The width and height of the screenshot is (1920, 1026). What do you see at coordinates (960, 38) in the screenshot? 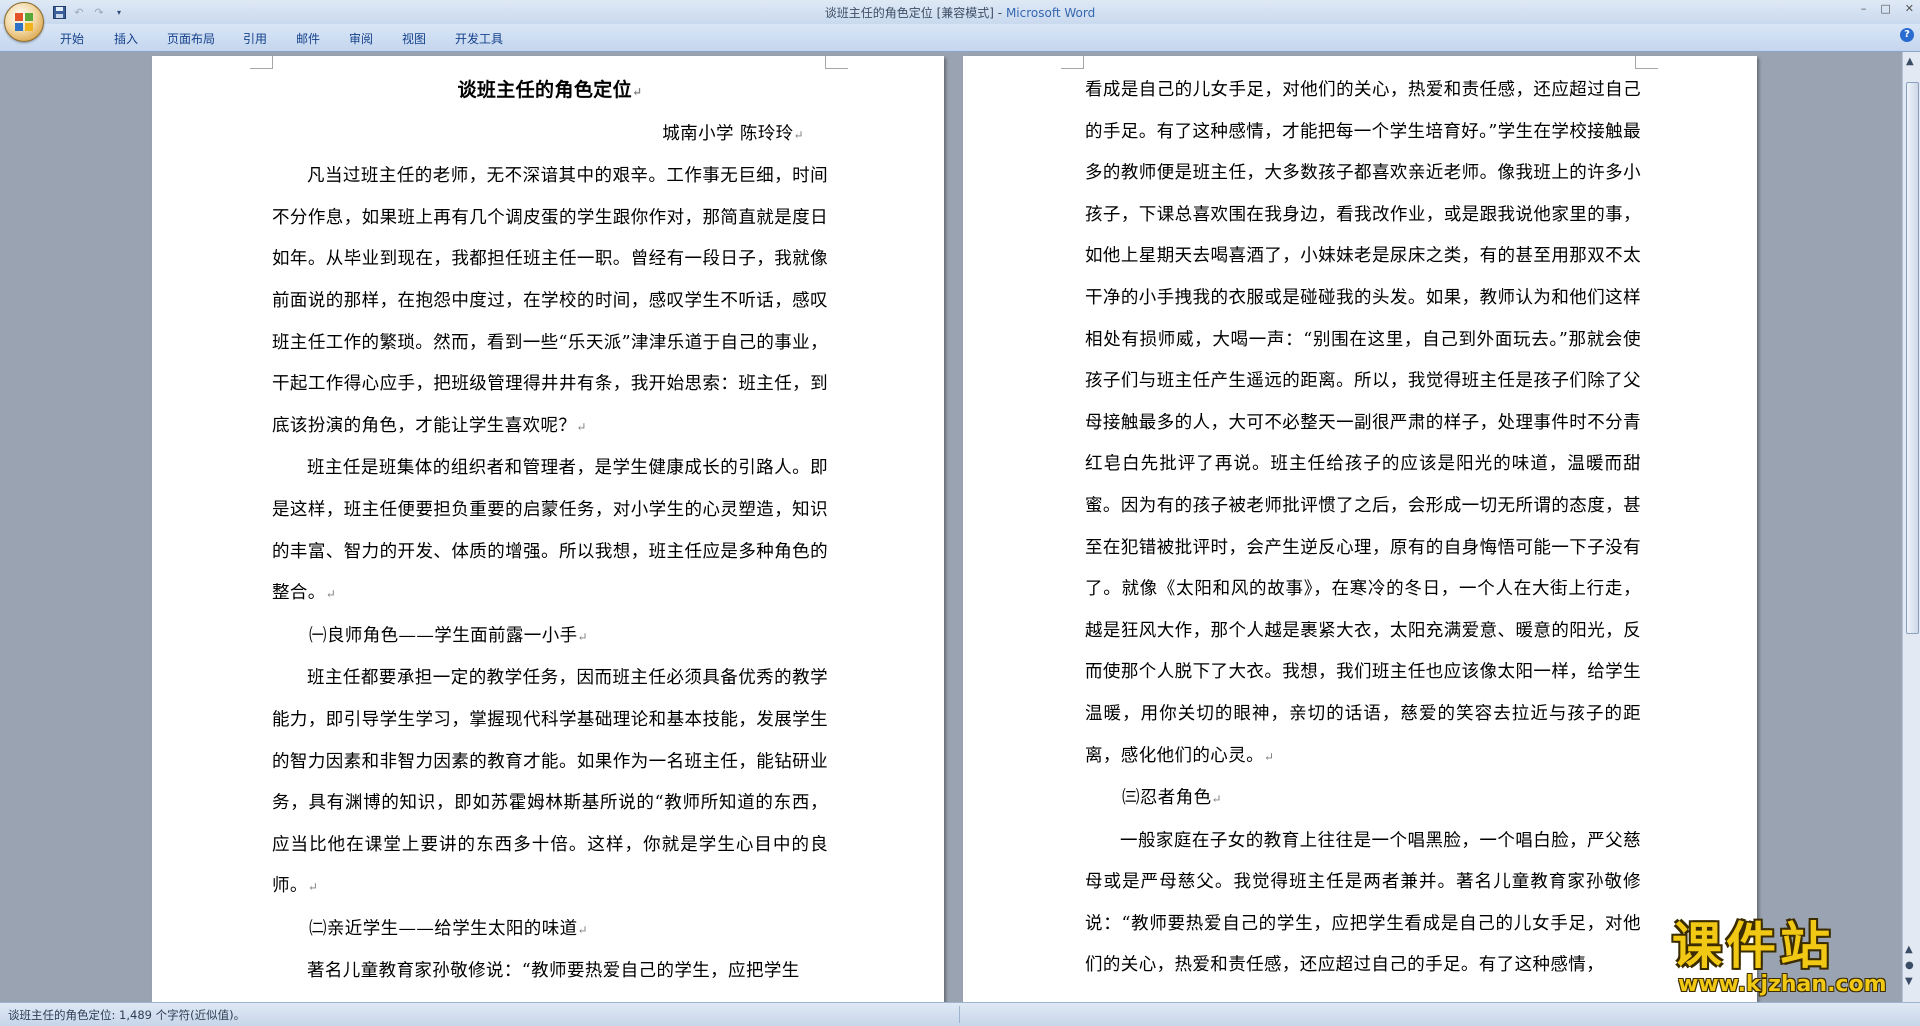
I see `ribbon-tab-bar: 开始 插入 页面布局 引用 邮件 审阅 视图 开发工具 ?` at bounding box center [960, 38].